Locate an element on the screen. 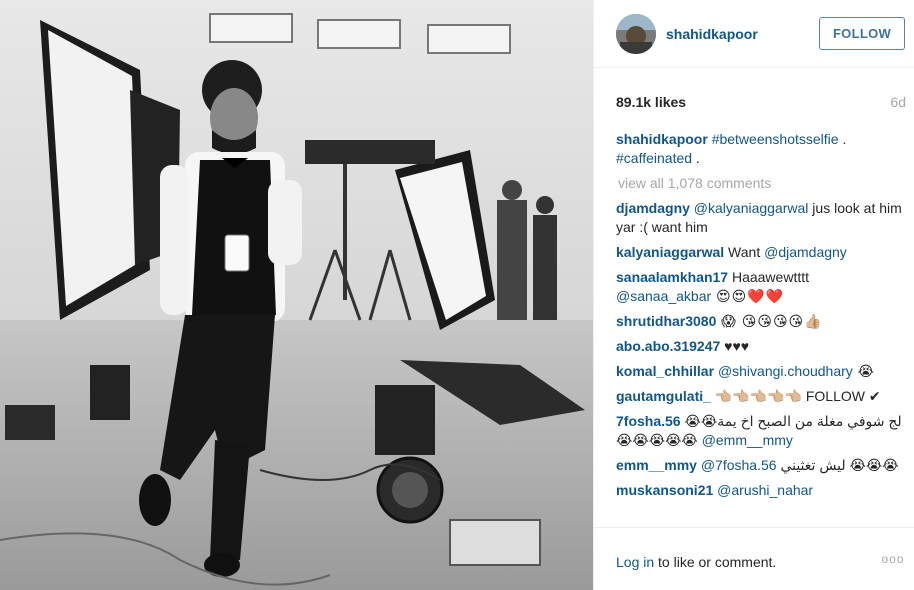  comment-item: gautamgulati_ 👈🏼👈🏼👈🏼👈🏼👈🏼 FOLLOW ✔ is located at coordinates (762, 396).